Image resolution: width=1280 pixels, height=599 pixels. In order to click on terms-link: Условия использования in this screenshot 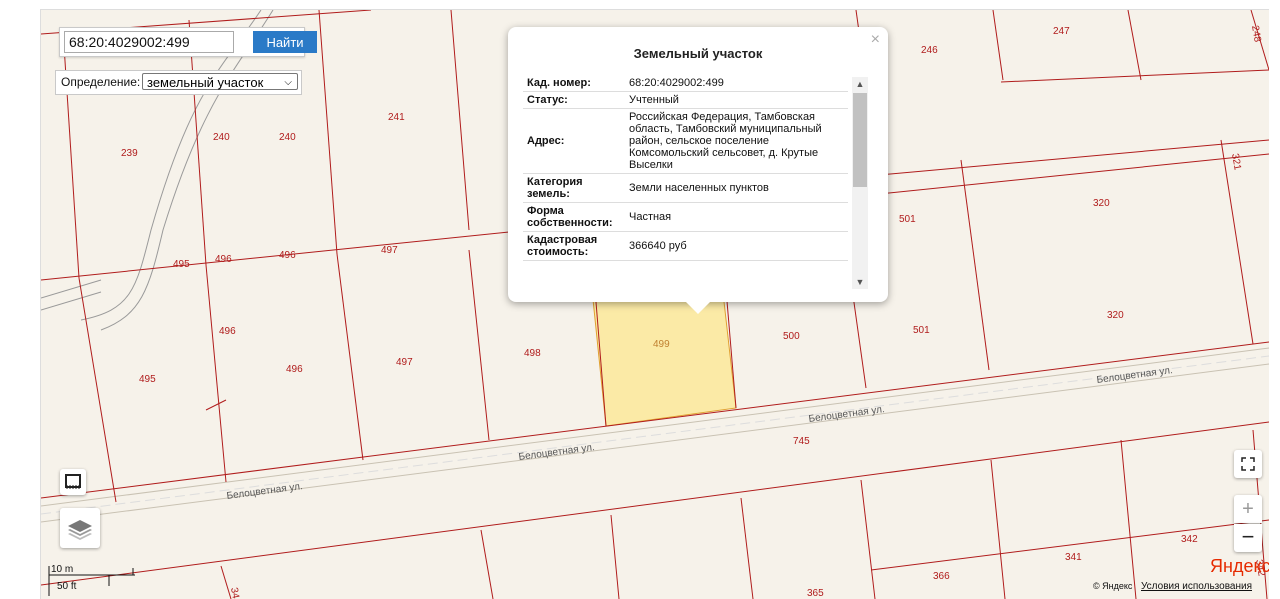, I will do `click(1196, 586)`.